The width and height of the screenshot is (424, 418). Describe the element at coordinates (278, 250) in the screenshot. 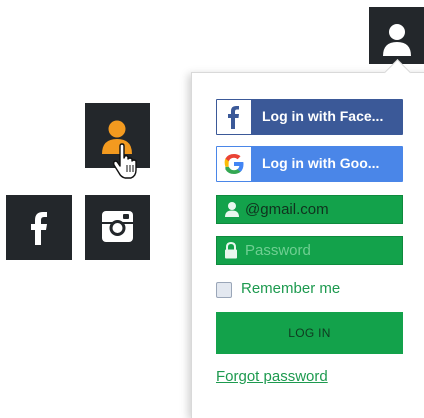

I see `password-placeholder: Password` at that location.